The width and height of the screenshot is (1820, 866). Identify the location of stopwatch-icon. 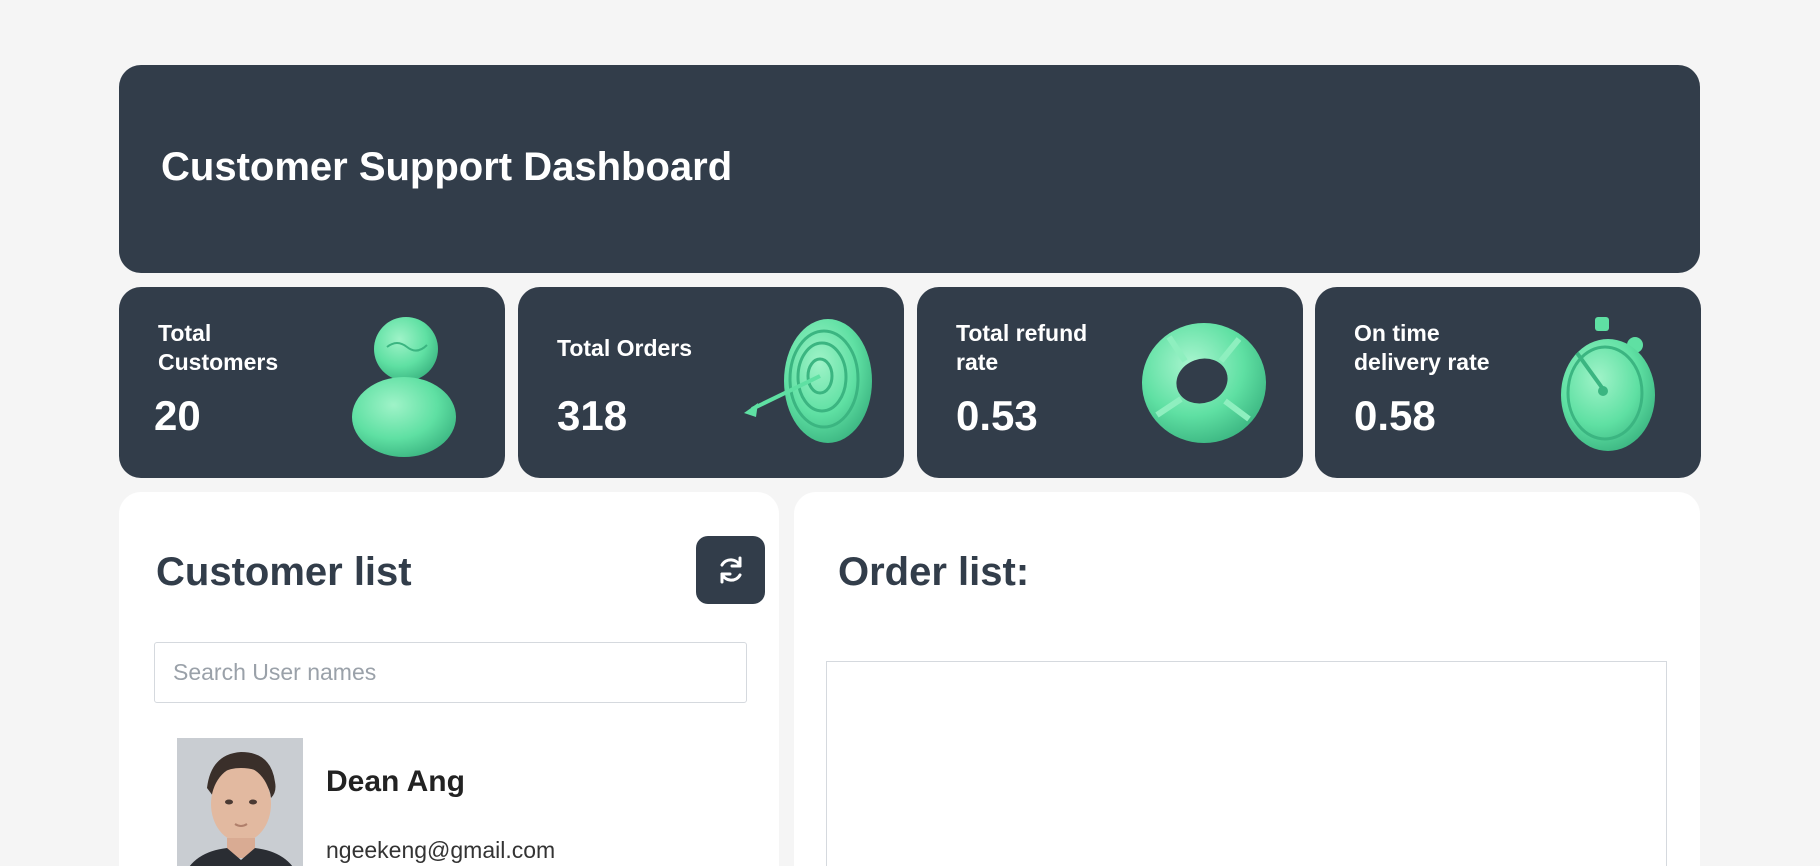
(1608, 384).